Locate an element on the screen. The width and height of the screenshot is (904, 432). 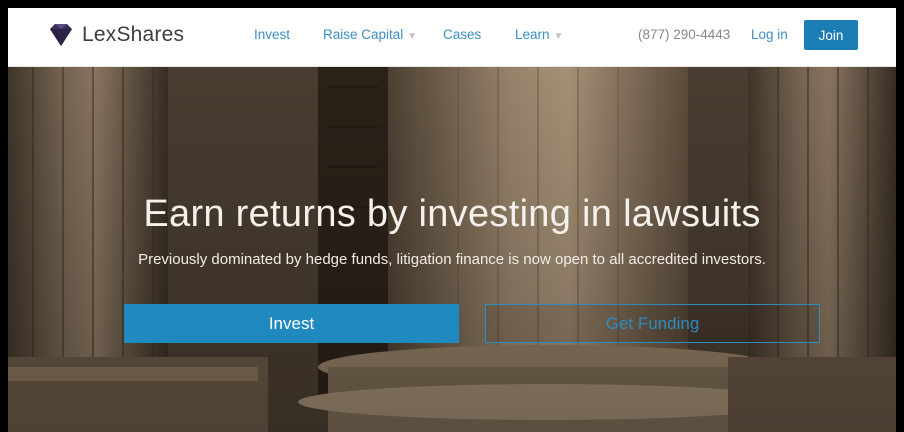
nav-invest: Invest is located at coordinates (272, 34).